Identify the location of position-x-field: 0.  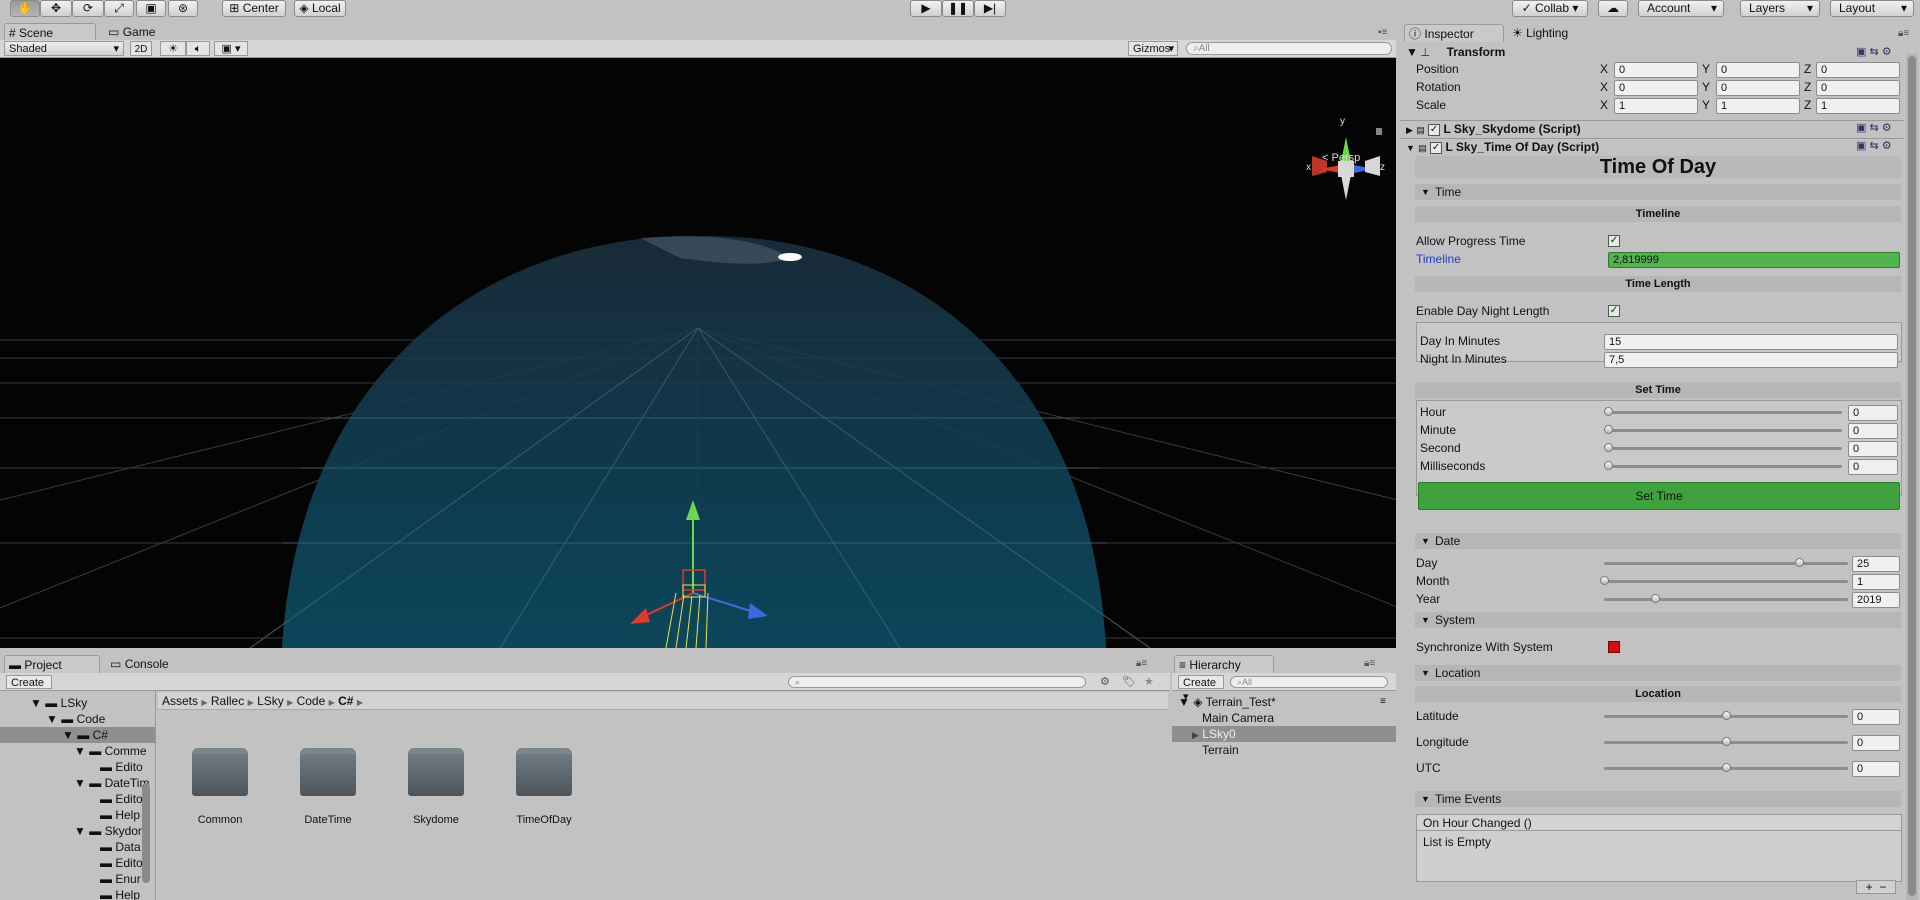
(1656, 70).